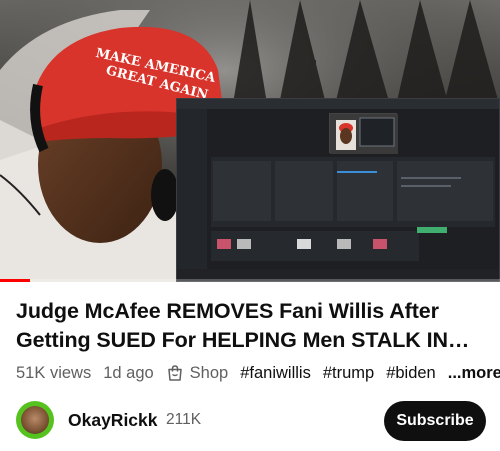 This screenshot has height=451, width=500. I want to click on hashtag-link: #biden, so click(411, 373).